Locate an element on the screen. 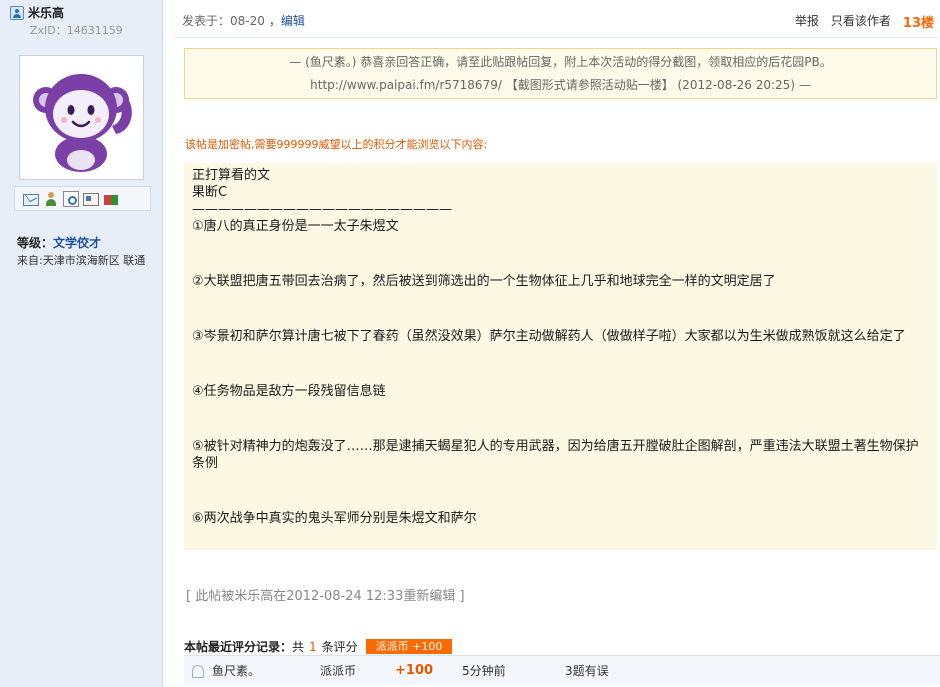 This screenshot has height=687, width=940. level-value: 文学佼才 is located at coordinates (77, 243).